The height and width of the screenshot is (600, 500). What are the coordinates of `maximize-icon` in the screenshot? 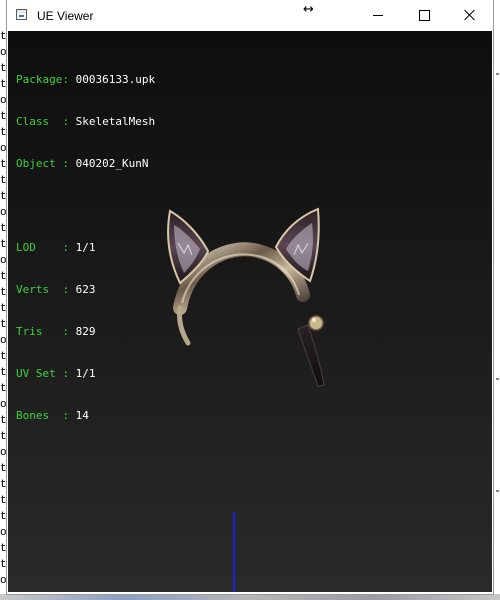 It's located at (424, 15).